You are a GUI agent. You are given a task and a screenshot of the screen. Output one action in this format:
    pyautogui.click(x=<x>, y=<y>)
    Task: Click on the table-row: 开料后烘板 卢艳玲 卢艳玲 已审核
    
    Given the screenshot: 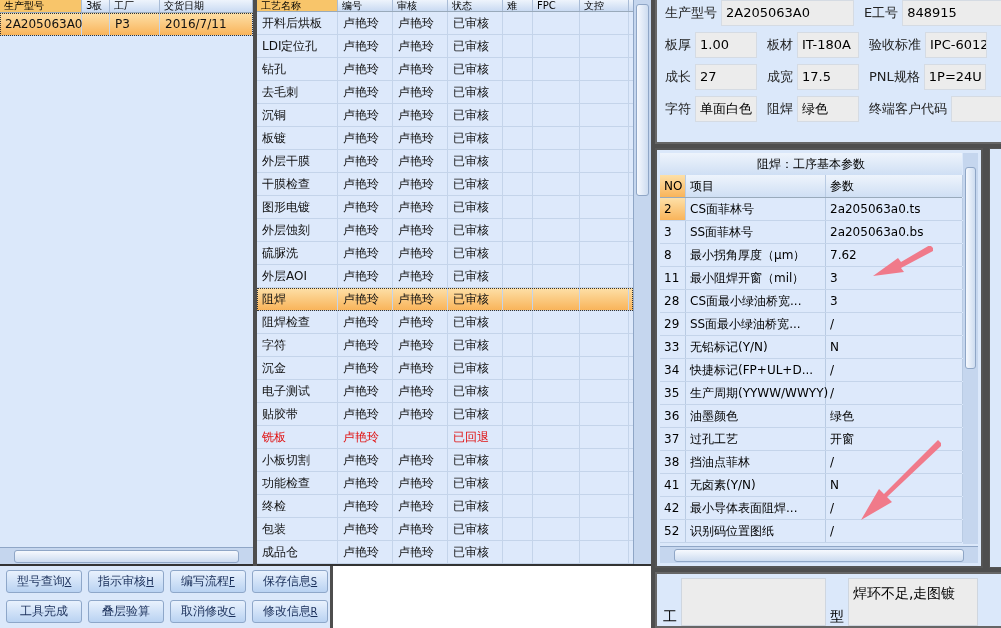 What is the action you would take?
    pyautogui.click(x=445, y=23)
    